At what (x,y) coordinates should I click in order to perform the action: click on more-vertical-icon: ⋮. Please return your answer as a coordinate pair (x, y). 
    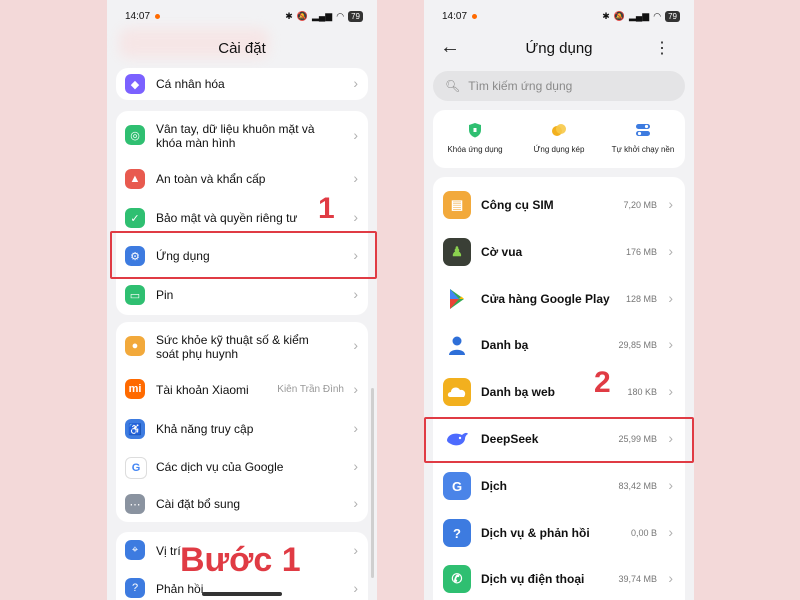
    Looking at the image, I should click on (662, 48).